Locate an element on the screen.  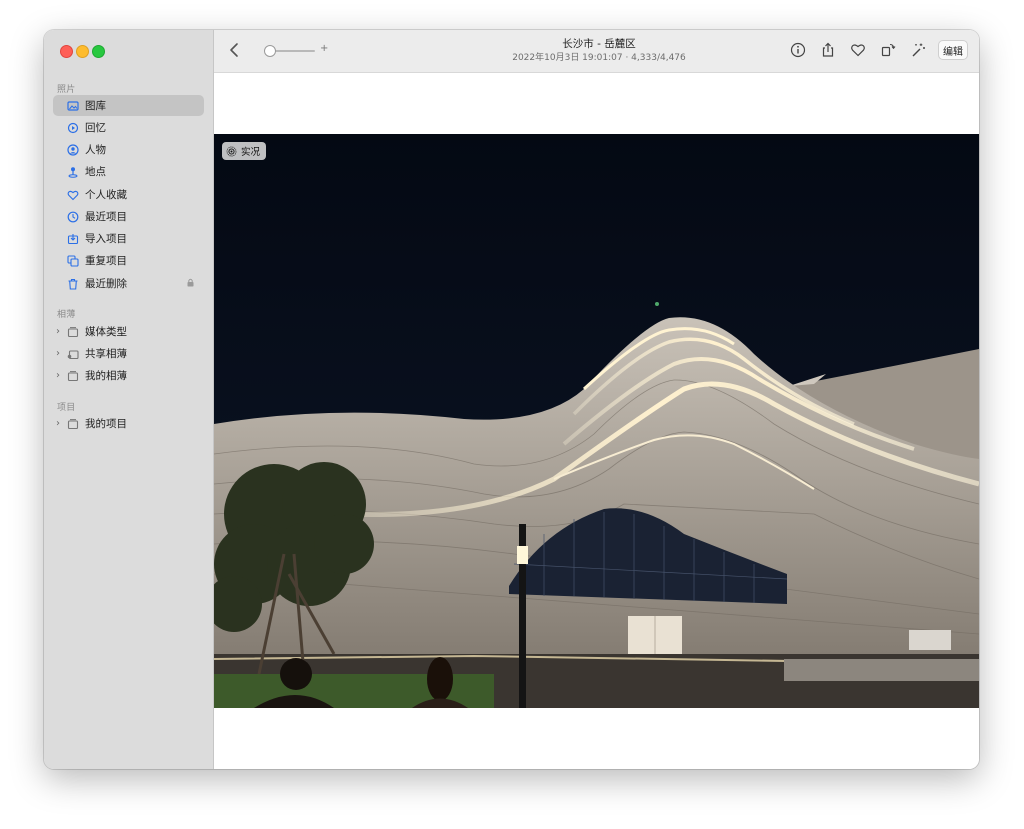
share-icon is located at coordinates (828, 50).